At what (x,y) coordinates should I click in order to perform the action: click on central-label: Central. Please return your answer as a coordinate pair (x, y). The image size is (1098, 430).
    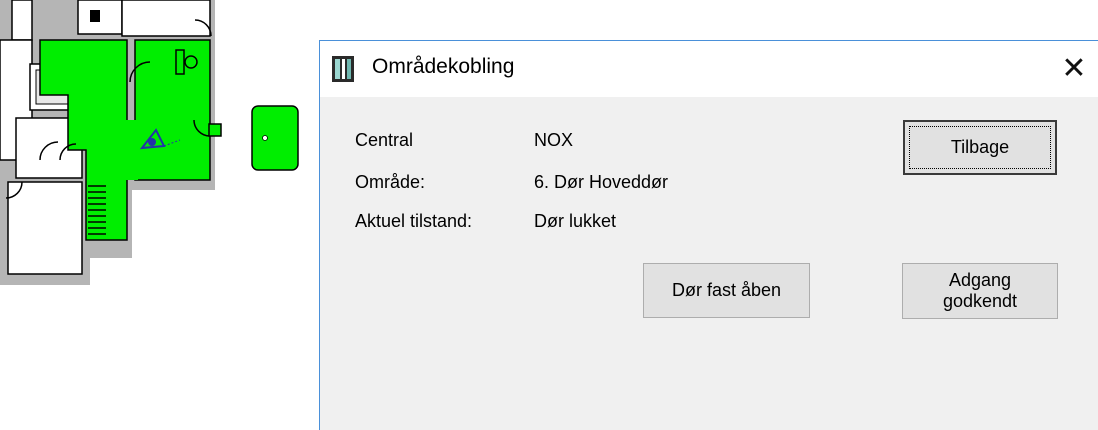
    Looking at the image, I should click on (384, 140).